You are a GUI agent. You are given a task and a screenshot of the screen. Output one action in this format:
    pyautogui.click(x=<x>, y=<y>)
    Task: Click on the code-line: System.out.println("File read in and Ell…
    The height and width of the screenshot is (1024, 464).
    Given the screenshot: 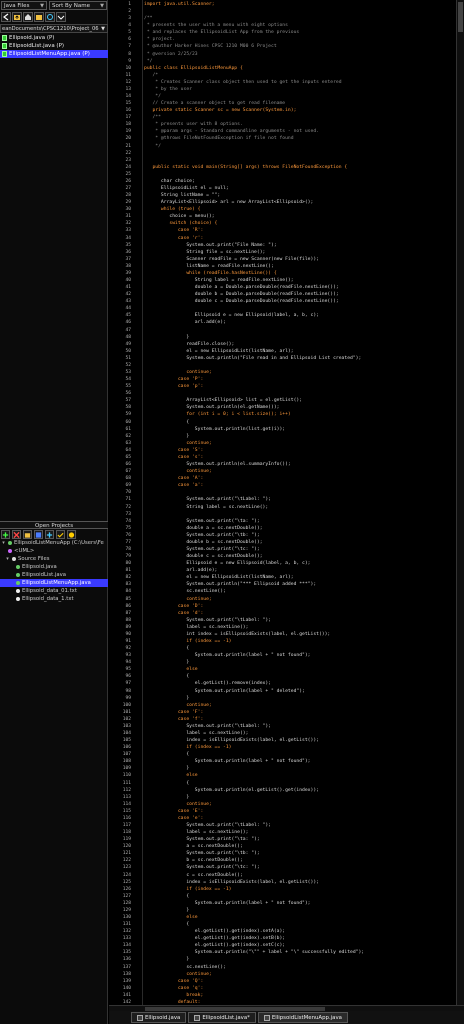 What is the action you would take?
    pyautogui.click(x=252, y=359)
    